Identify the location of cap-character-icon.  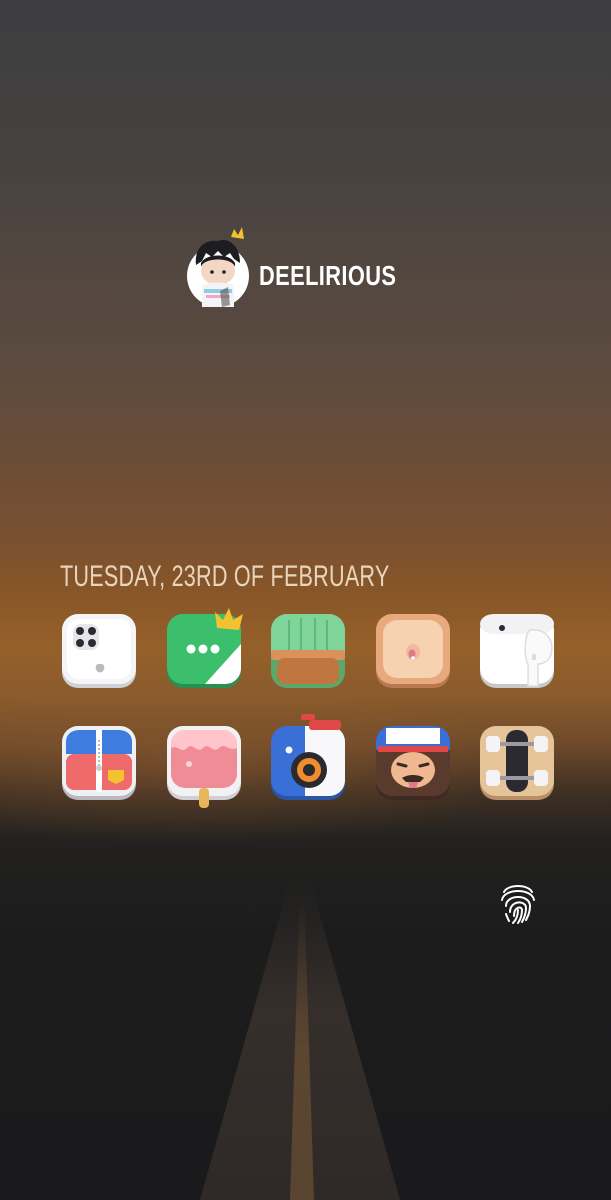
(412, 763).